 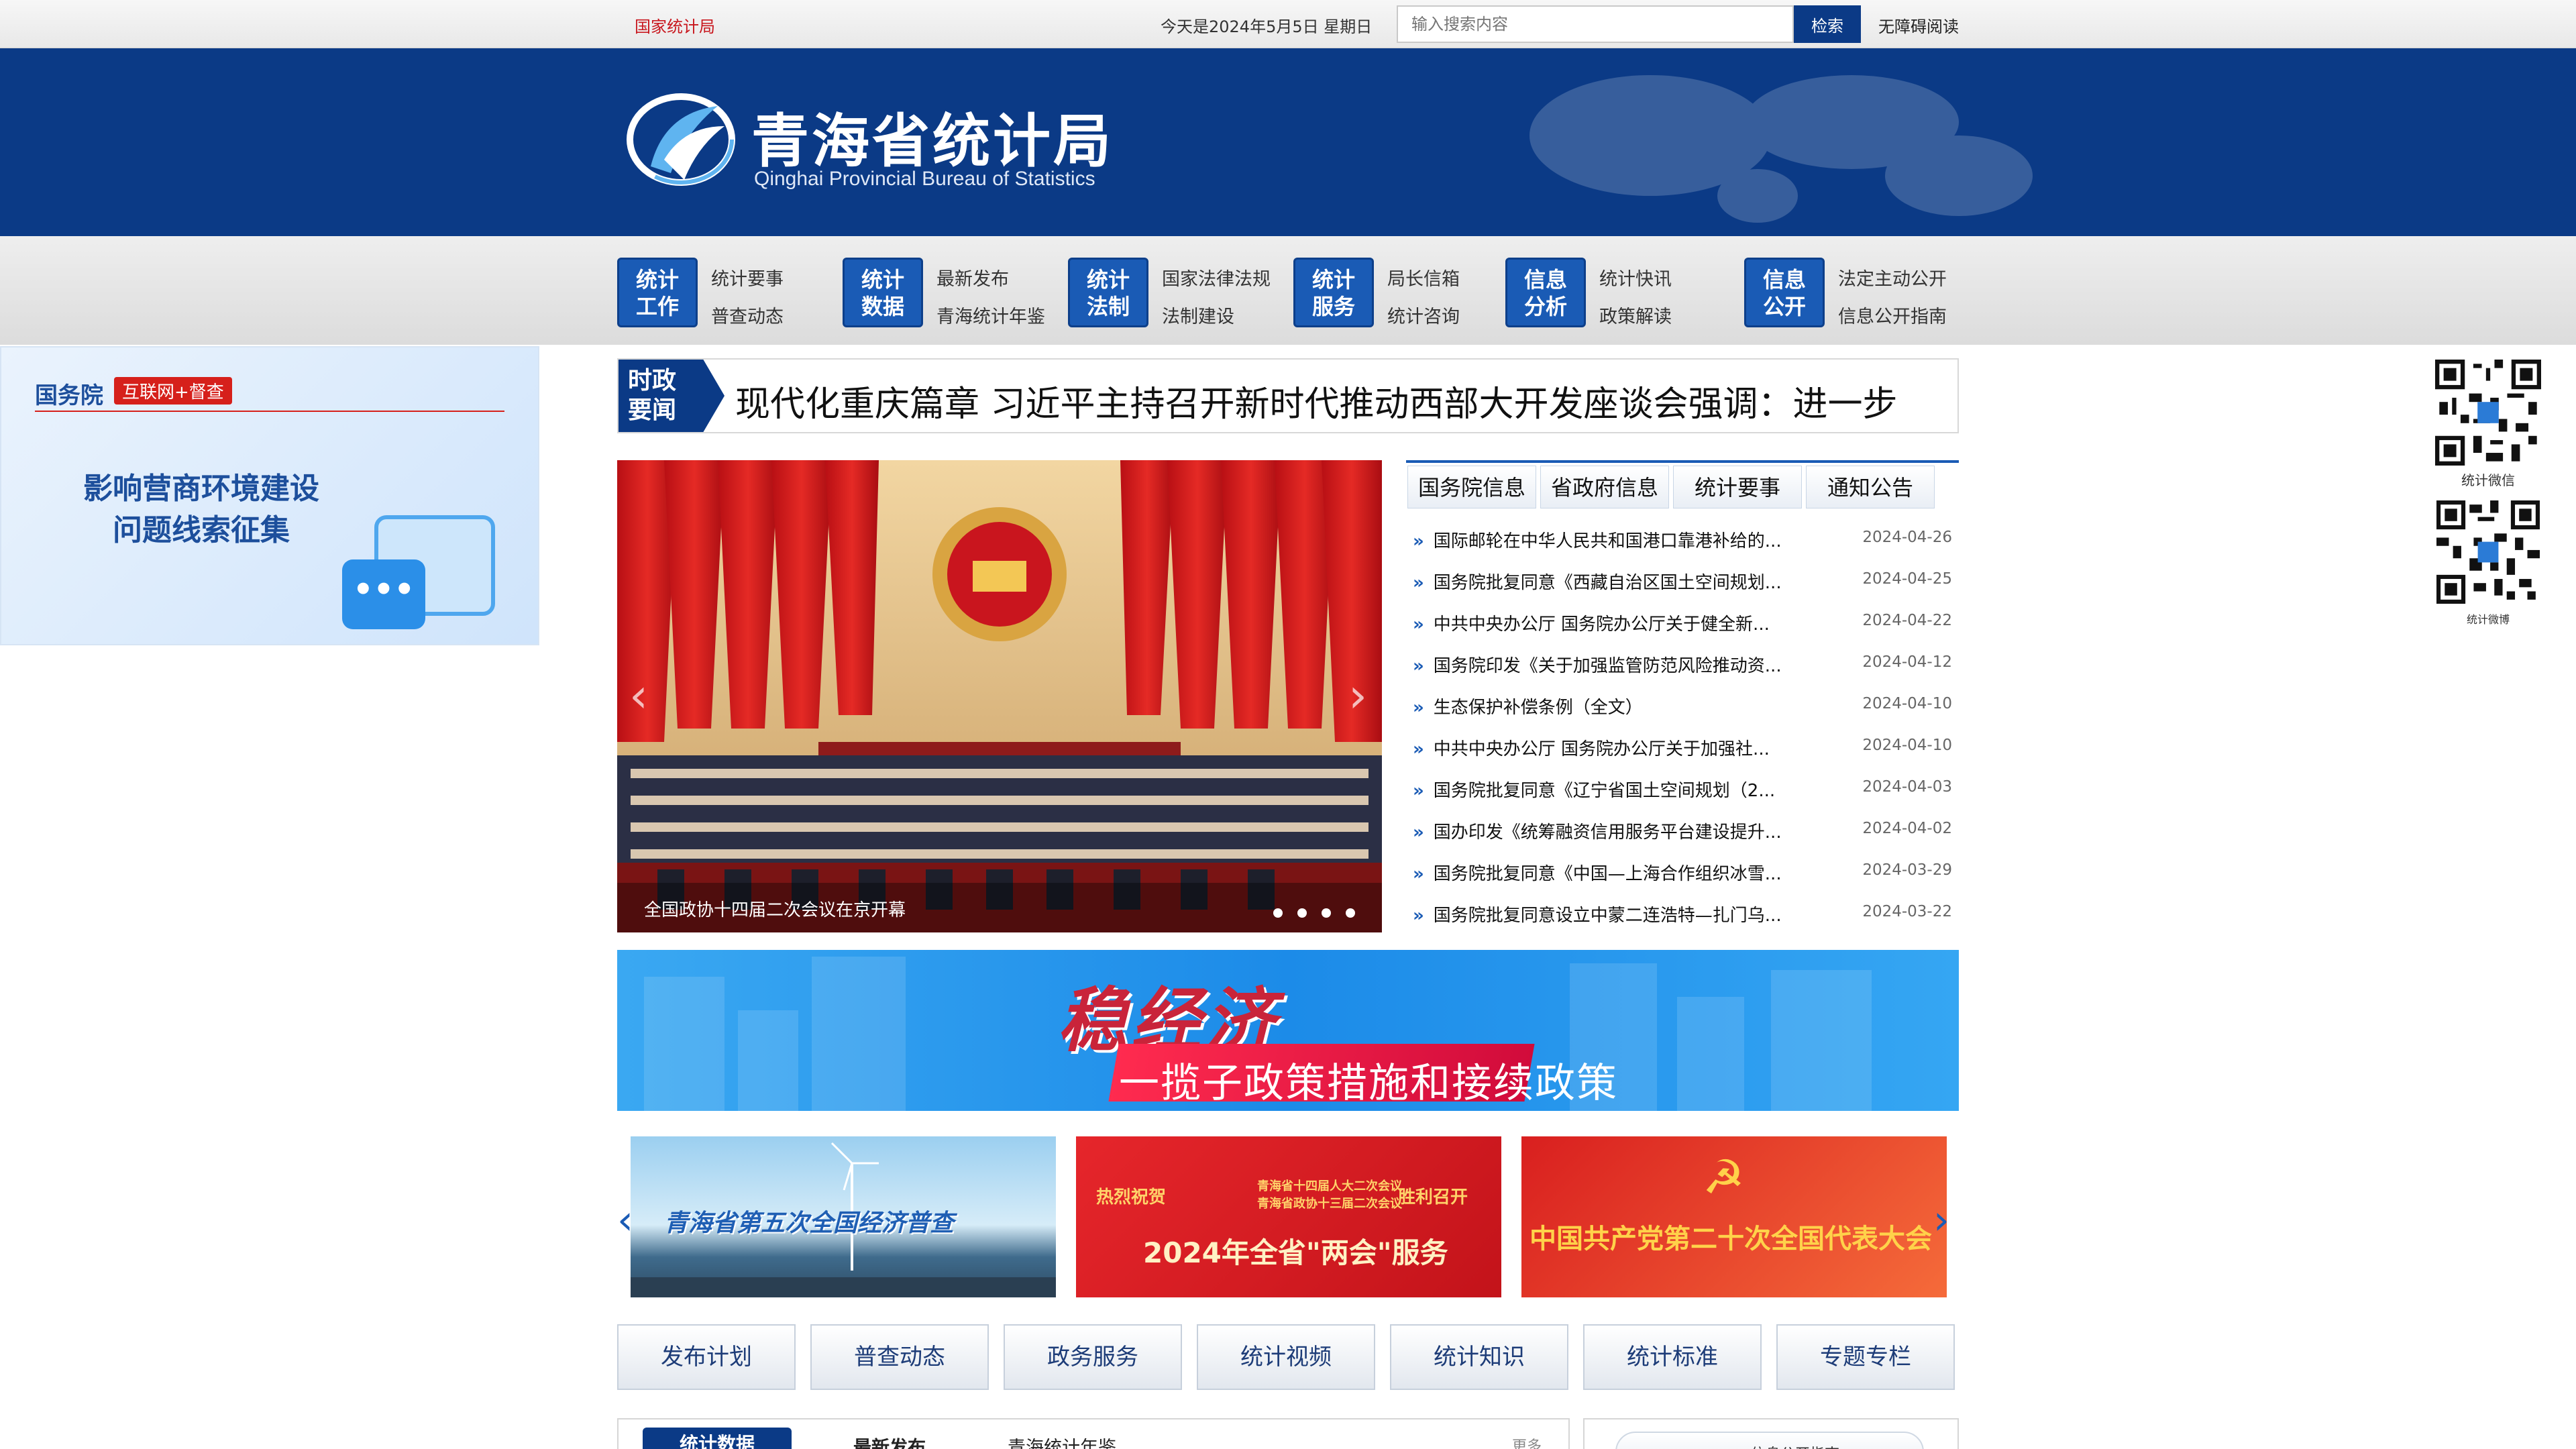 I want to click on tab-provincial-gov: 省政府信息, so click(x=1604, y=487).